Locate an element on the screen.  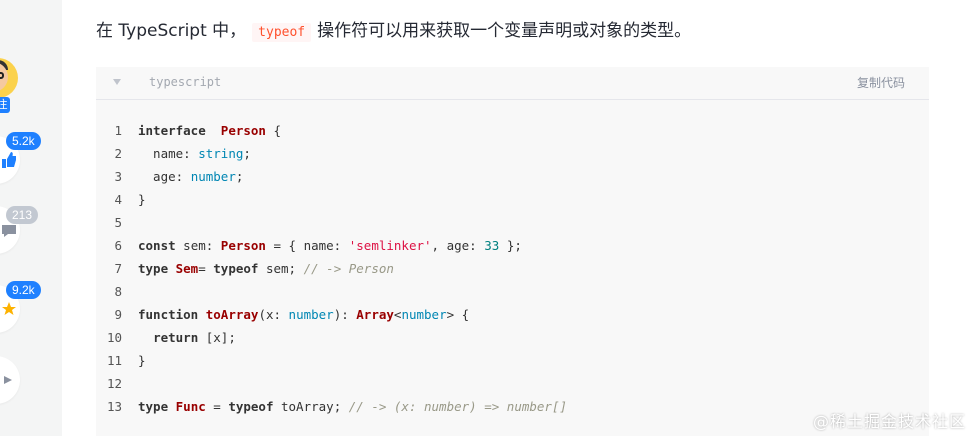
code-token: ): is located at coordinates (345, 314).